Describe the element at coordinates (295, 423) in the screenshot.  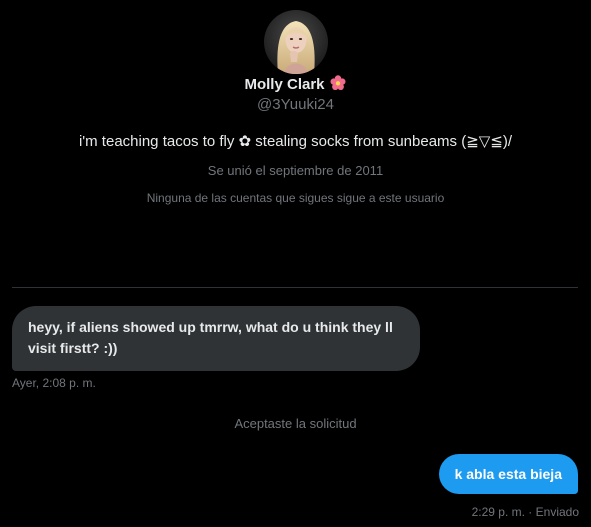
I see `system-message: Aceptaste la solicitud` at that location.